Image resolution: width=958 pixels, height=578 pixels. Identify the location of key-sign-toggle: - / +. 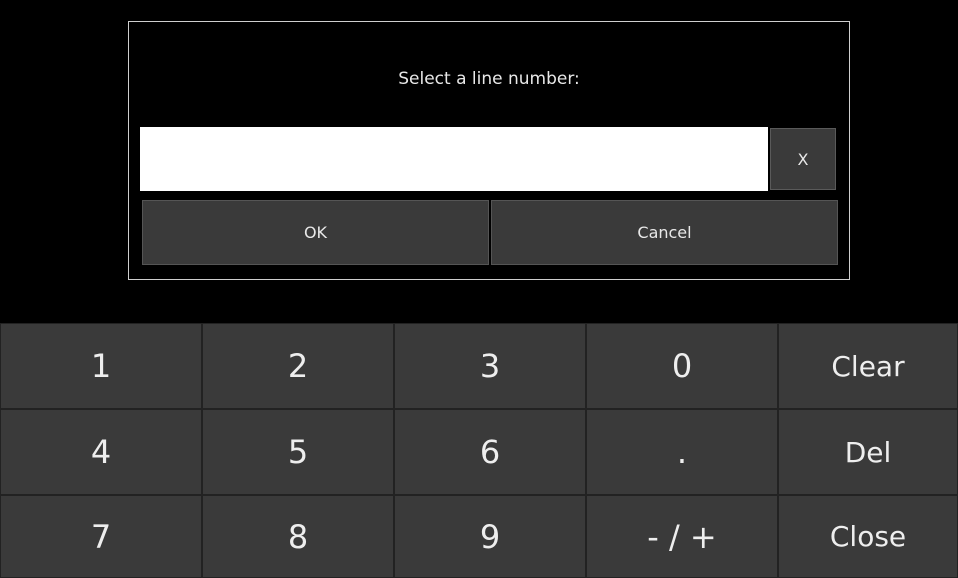
(682, 536).